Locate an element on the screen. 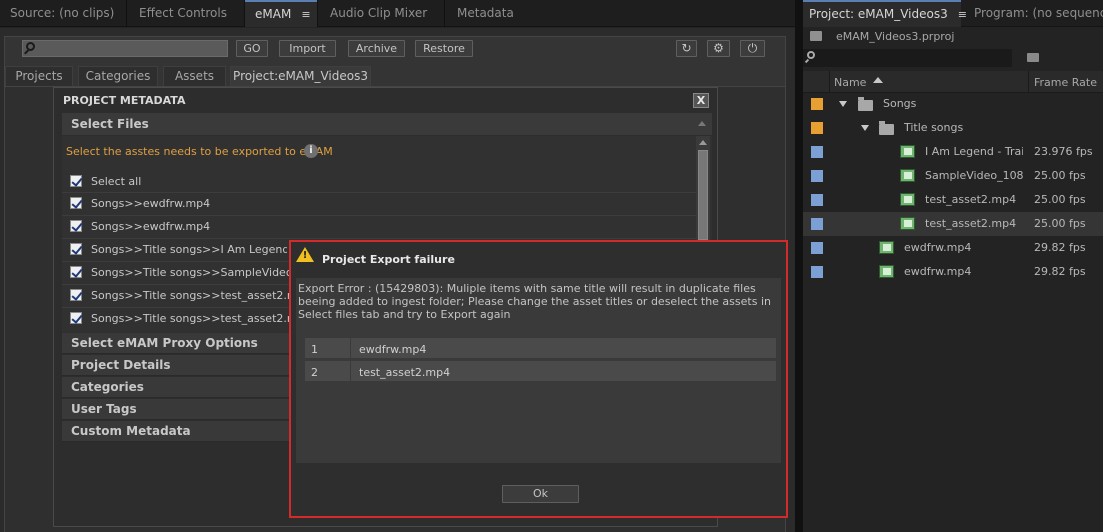 Image resolution: width=1103 pixels, height=532 pixels. tab-project-emam-videos3: Project:eMAM_Videos3 is located at coordinates (300, 76).